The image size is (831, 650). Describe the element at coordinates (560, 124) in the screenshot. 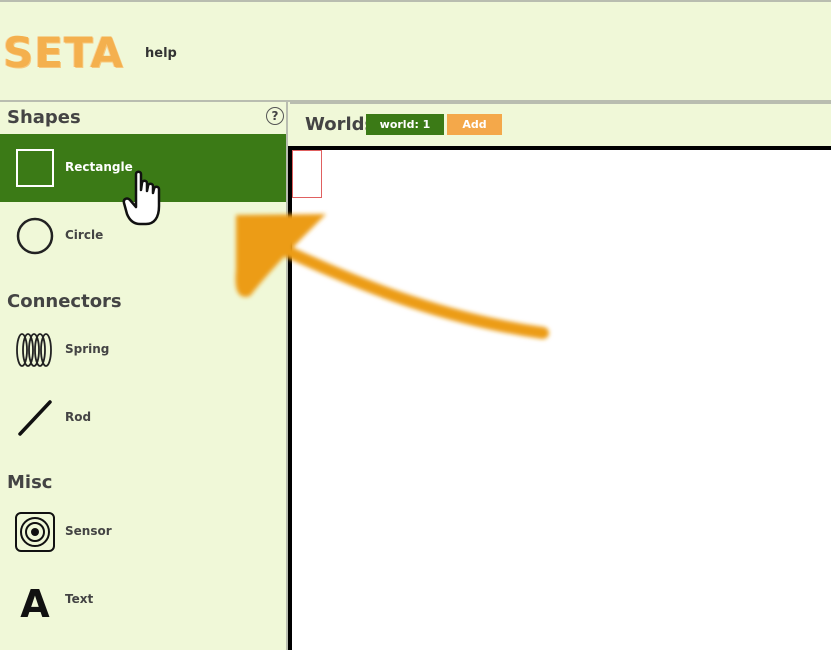

I see `worlds-bar: Worlds world: 1 Add` at that location.